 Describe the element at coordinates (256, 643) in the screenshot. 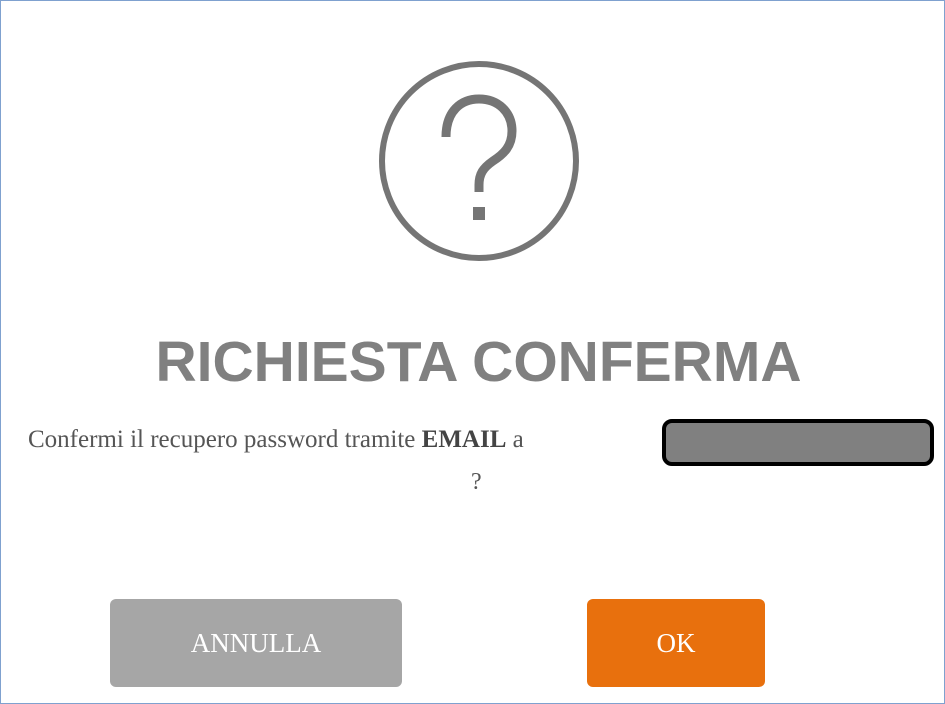

I see `cancel-button: ANNULLA` at that location.